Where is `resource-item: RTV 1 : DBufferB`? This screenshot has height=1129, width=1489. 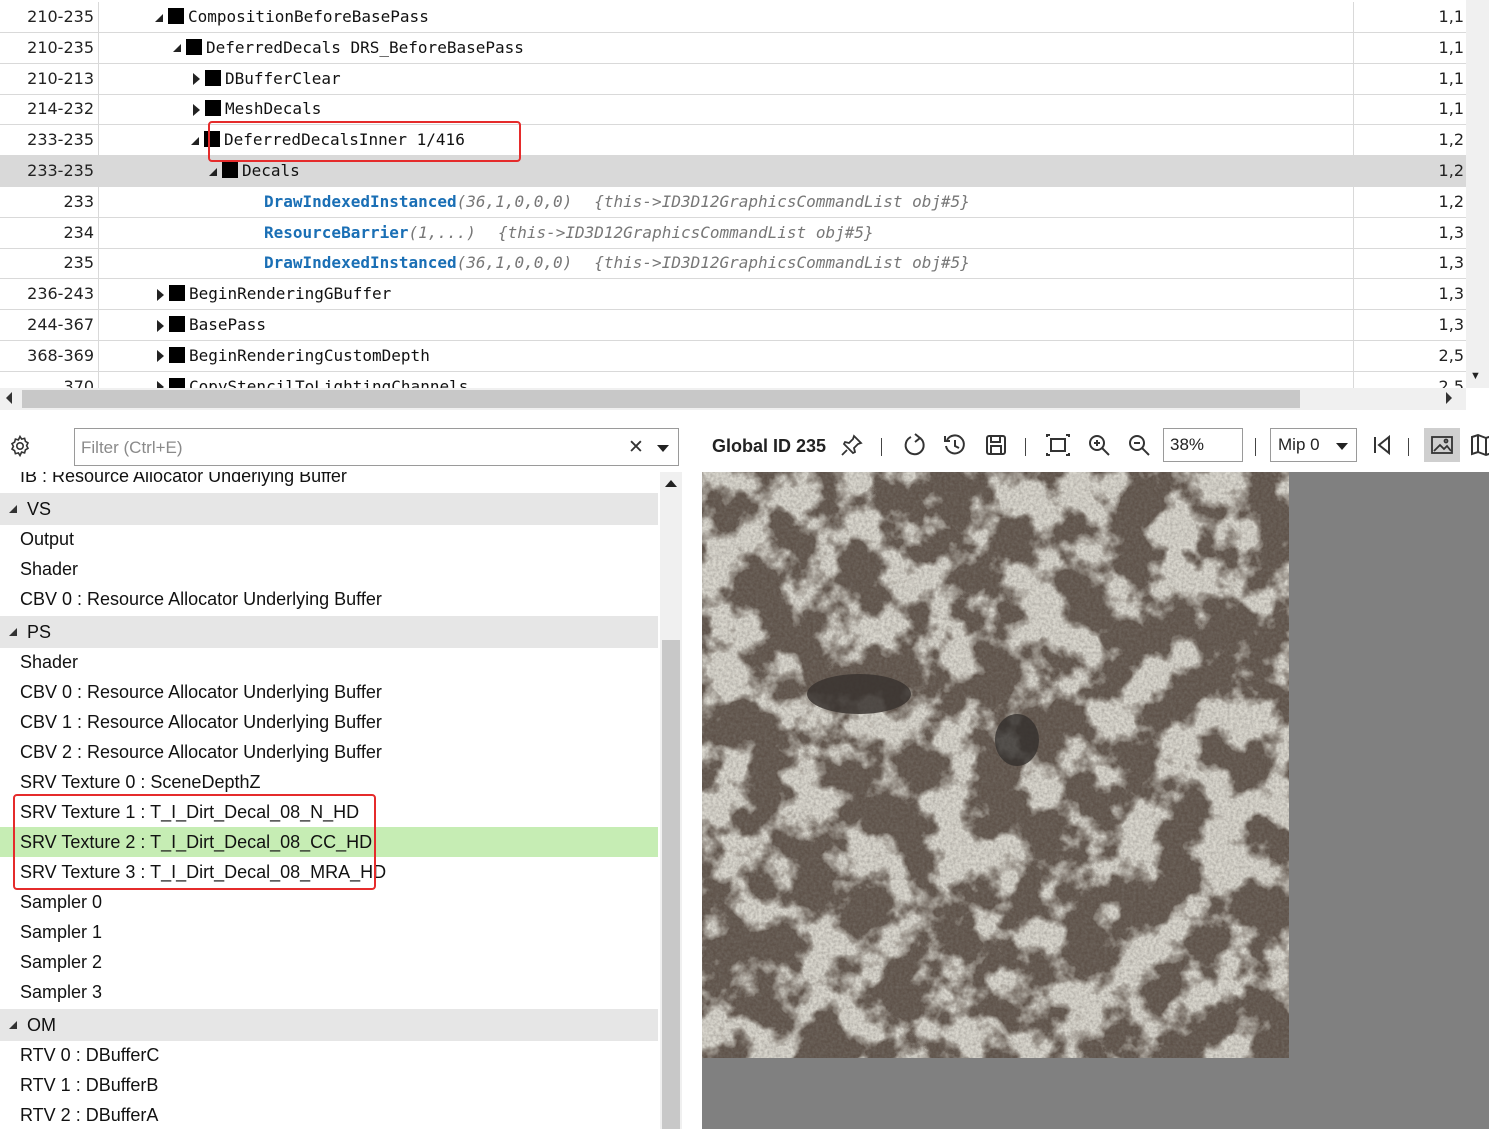
resource-item: RTV 1 : DBufferB is located at coordinates (329, 1085).